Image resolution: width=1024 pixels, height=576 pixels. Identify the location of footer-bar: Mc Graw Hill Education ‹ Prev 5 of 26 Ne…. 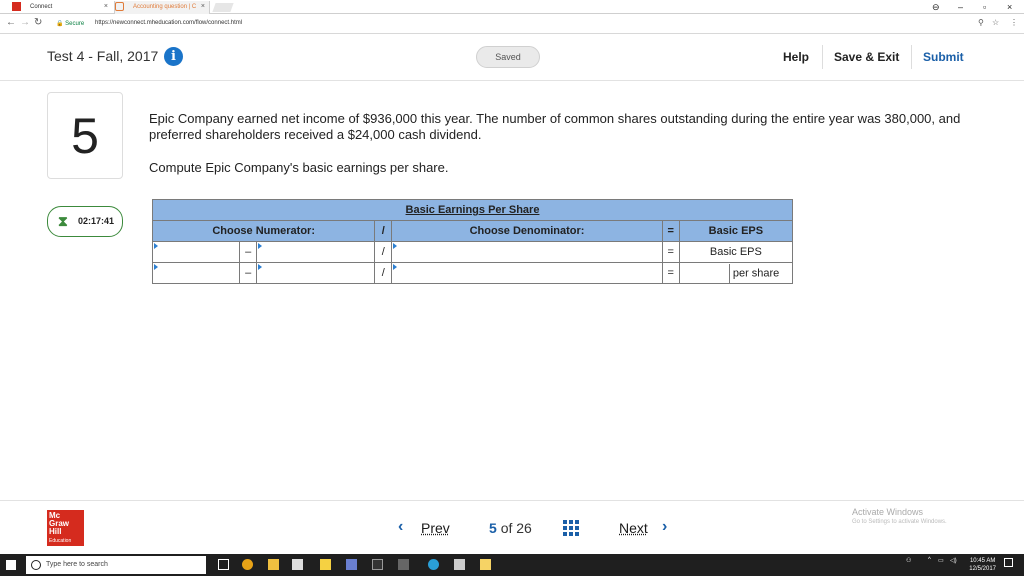
(512, 526).